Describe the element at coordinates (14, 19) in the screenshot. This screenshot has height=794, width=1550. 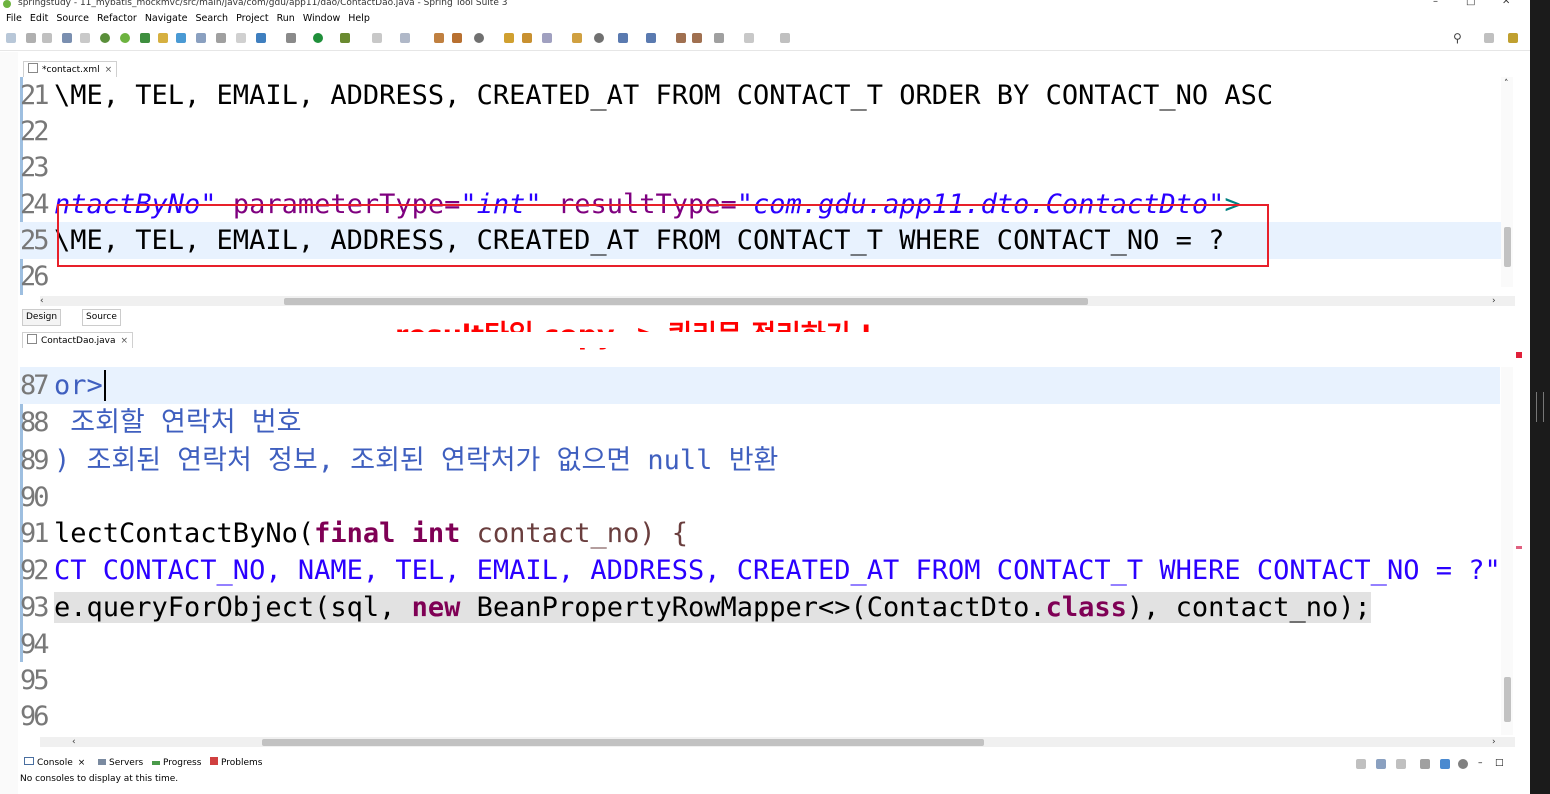
I see `menu-file: File` at that location.